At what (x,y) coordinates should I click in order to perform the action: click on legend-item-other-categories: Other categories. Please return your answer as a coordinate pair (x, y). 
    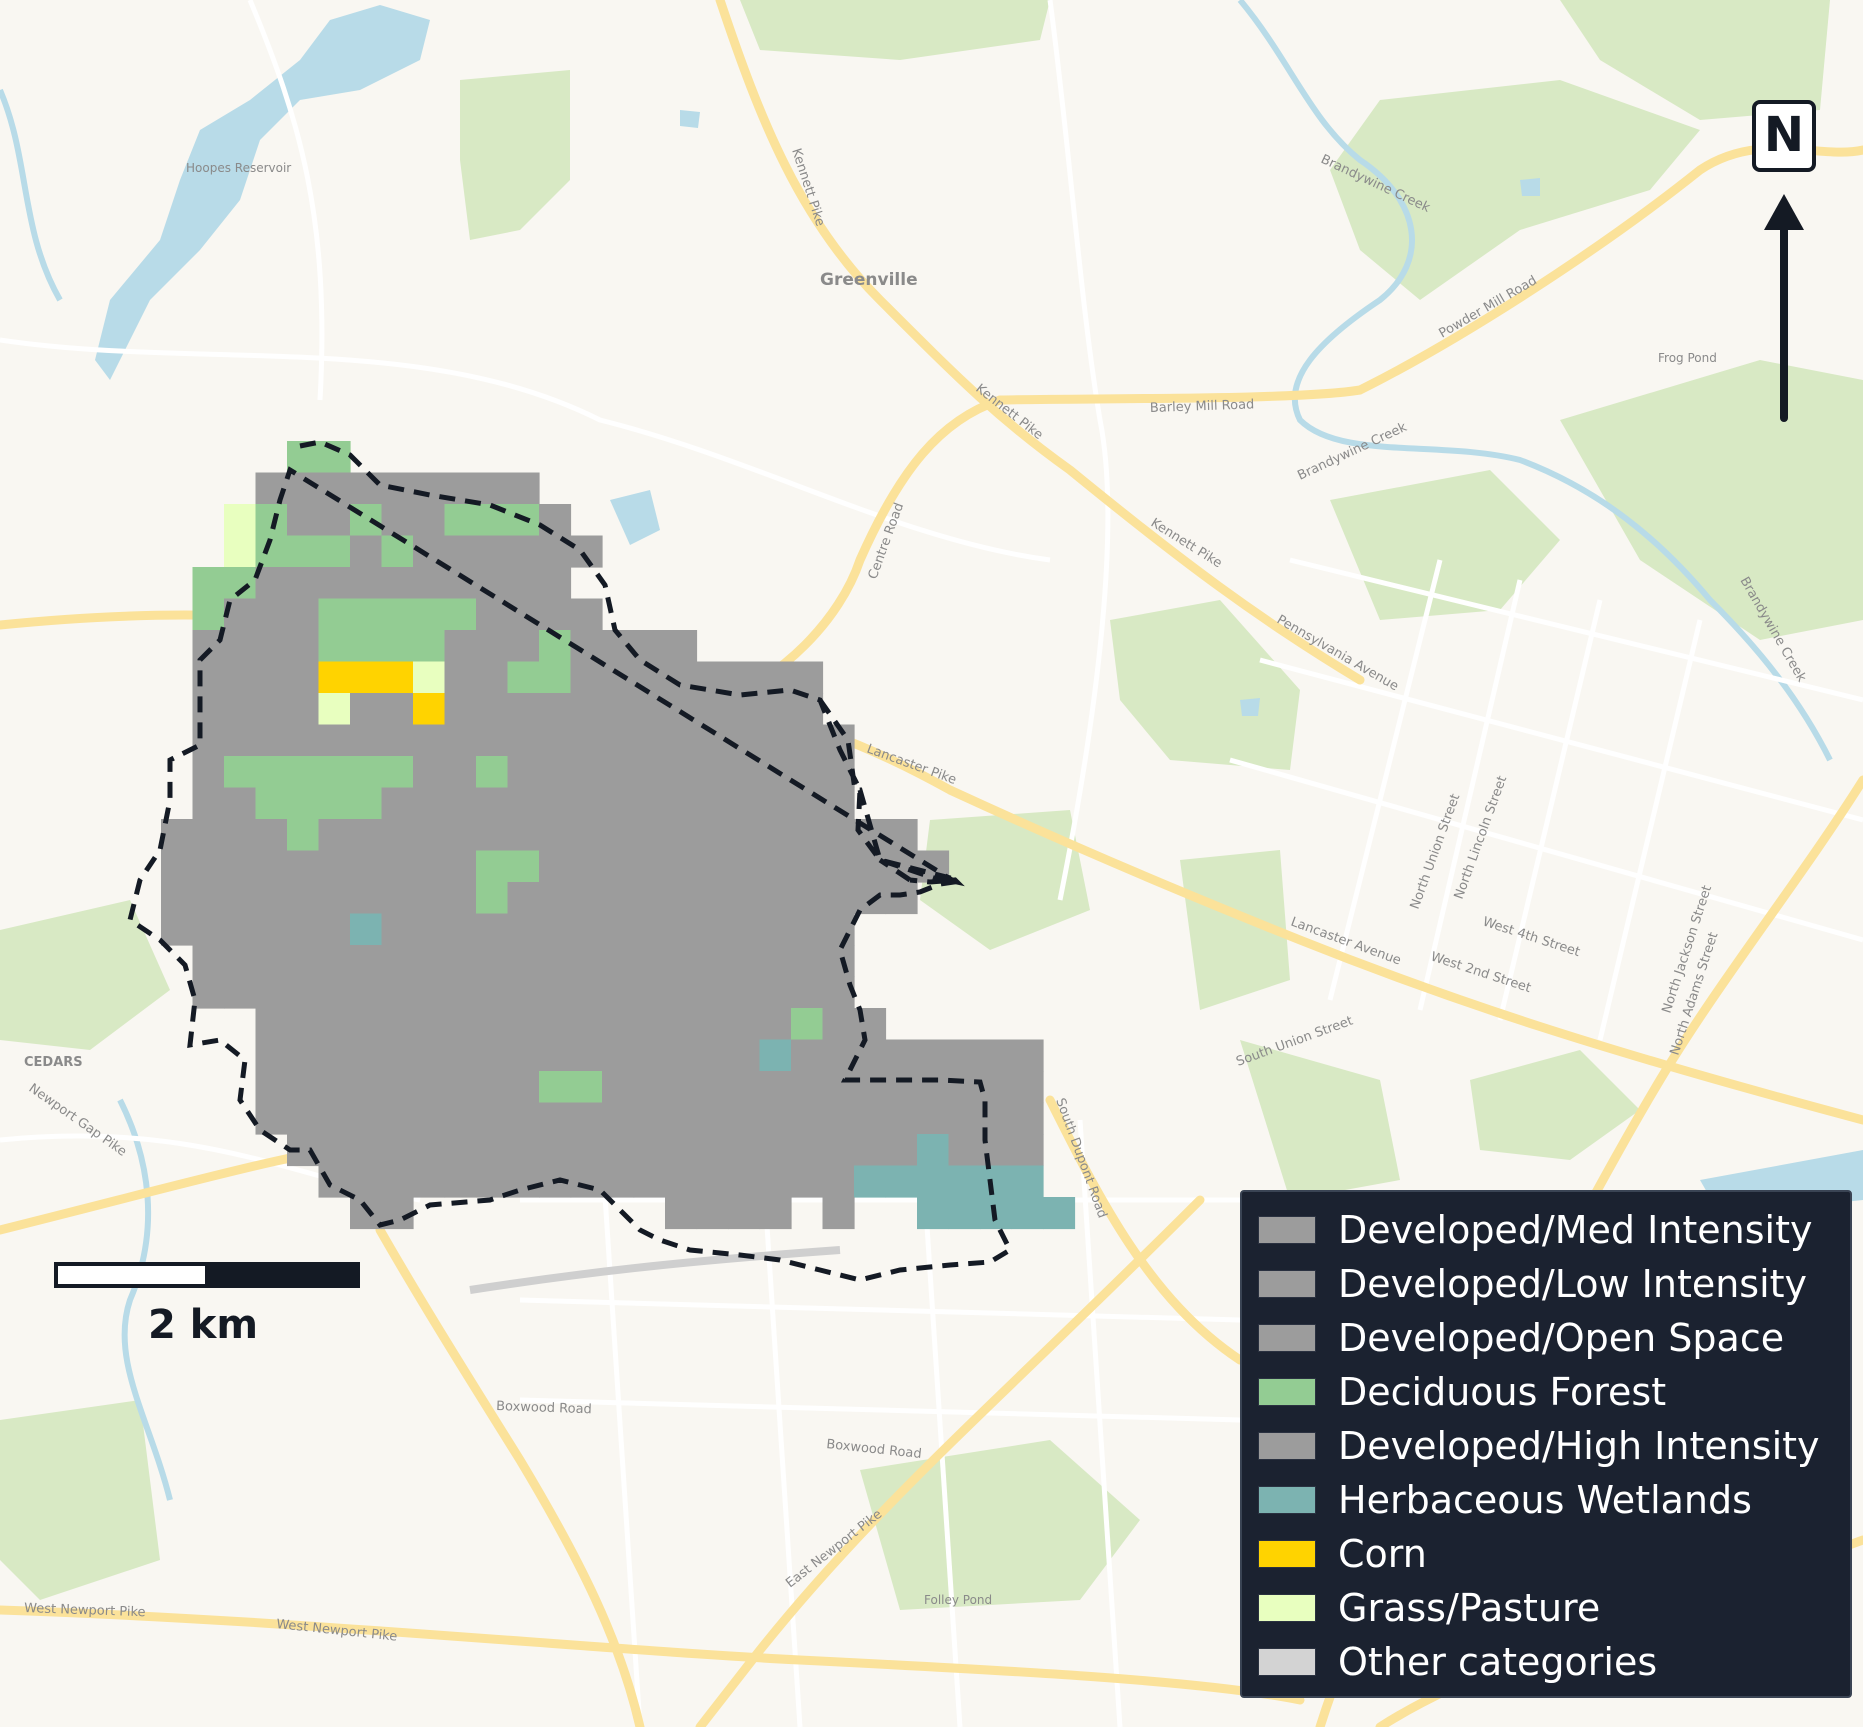
    Looking at the image, I should click on (1457, 1662).